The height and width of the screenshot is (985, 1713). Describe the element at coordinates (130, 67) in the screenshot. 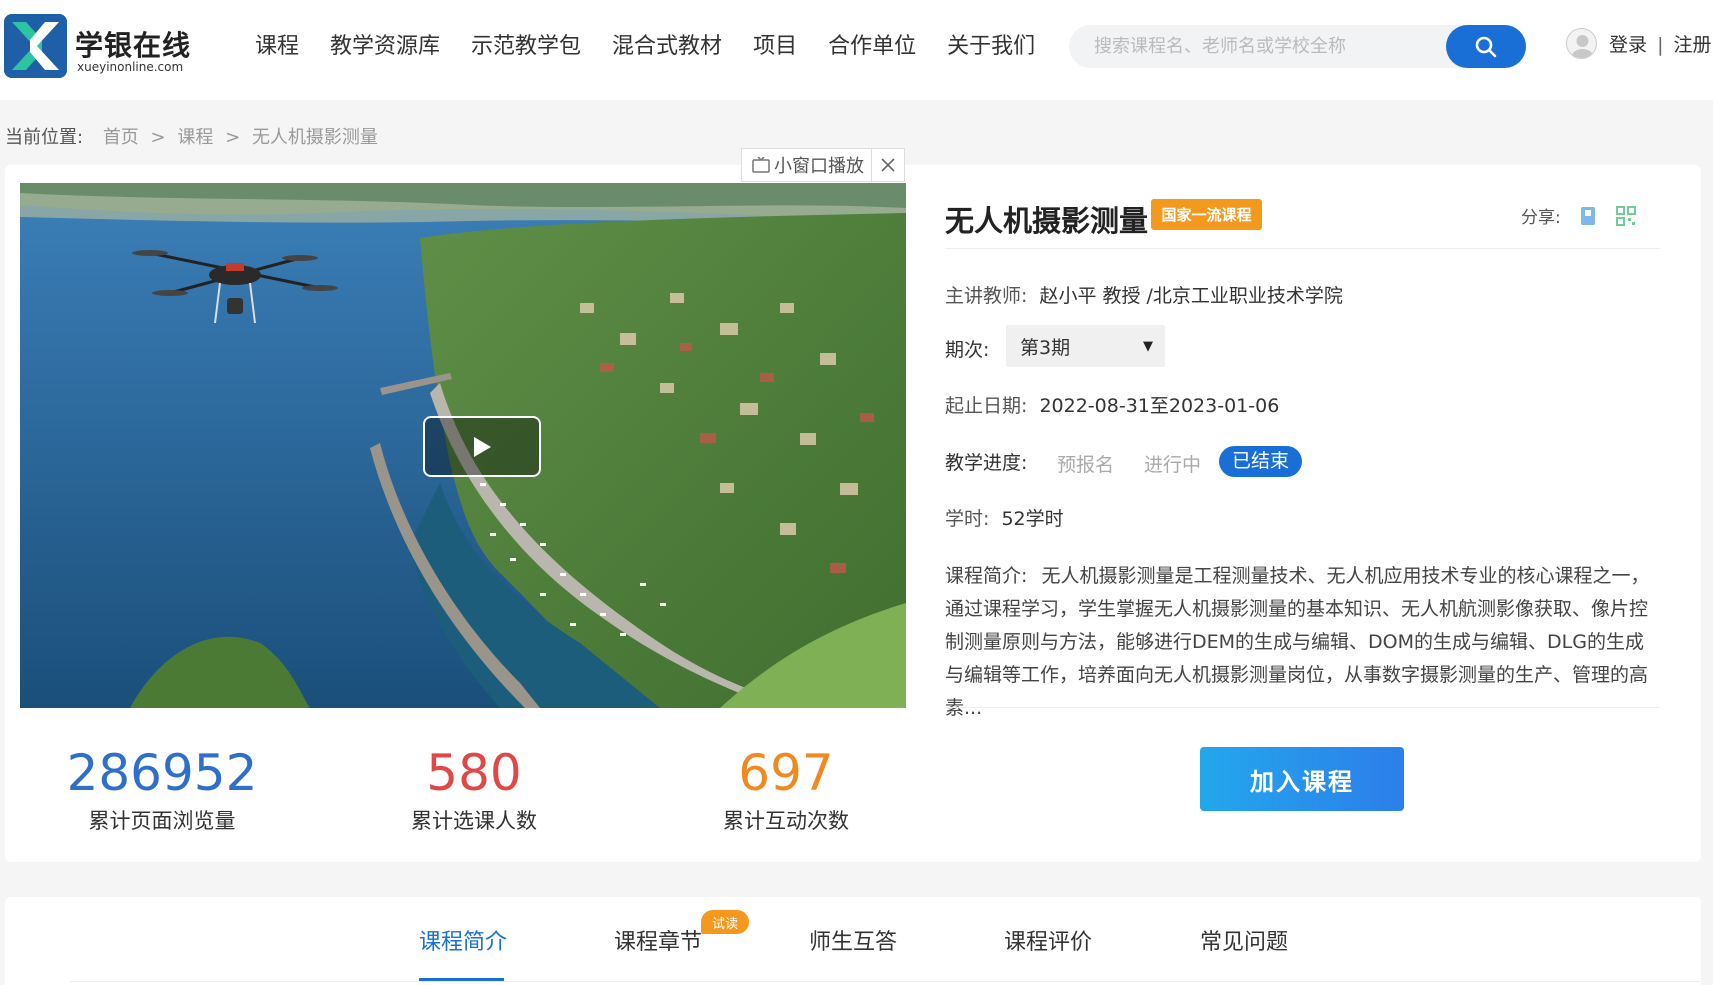

I see `logo-domain: xueyinonline.com` at that location.